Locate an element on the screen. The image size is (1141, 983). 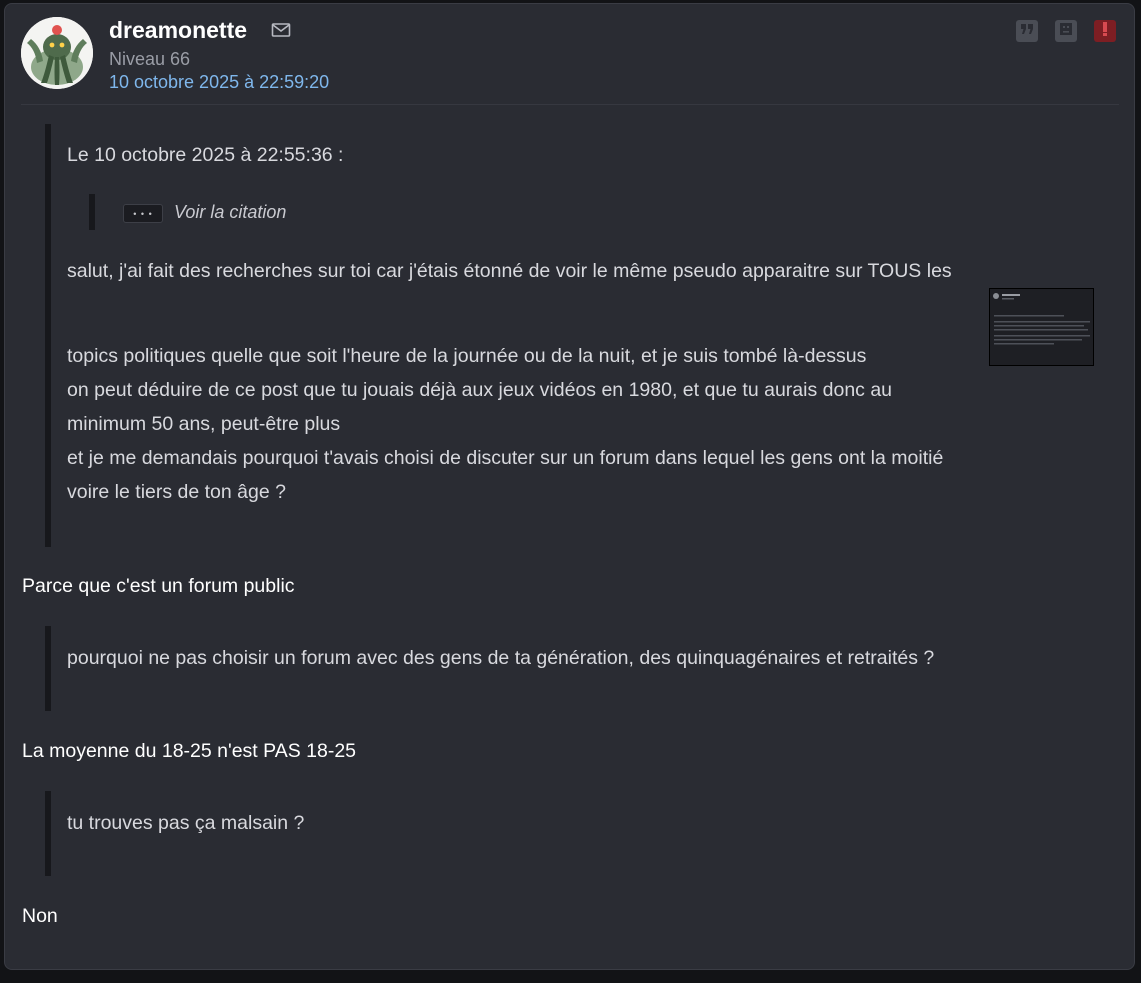
sad-reaction-button is located at coordinates (1066, 31).